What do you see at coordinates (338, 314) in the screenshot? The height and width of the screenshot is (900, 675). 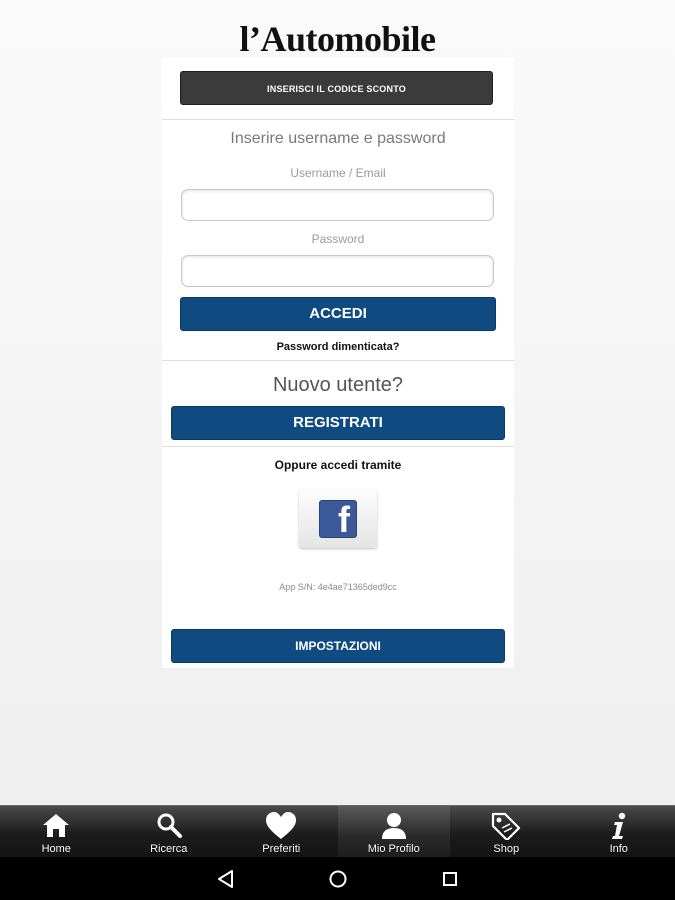 I see `login-button: ACCEDI` at bounding box center [338, 314].